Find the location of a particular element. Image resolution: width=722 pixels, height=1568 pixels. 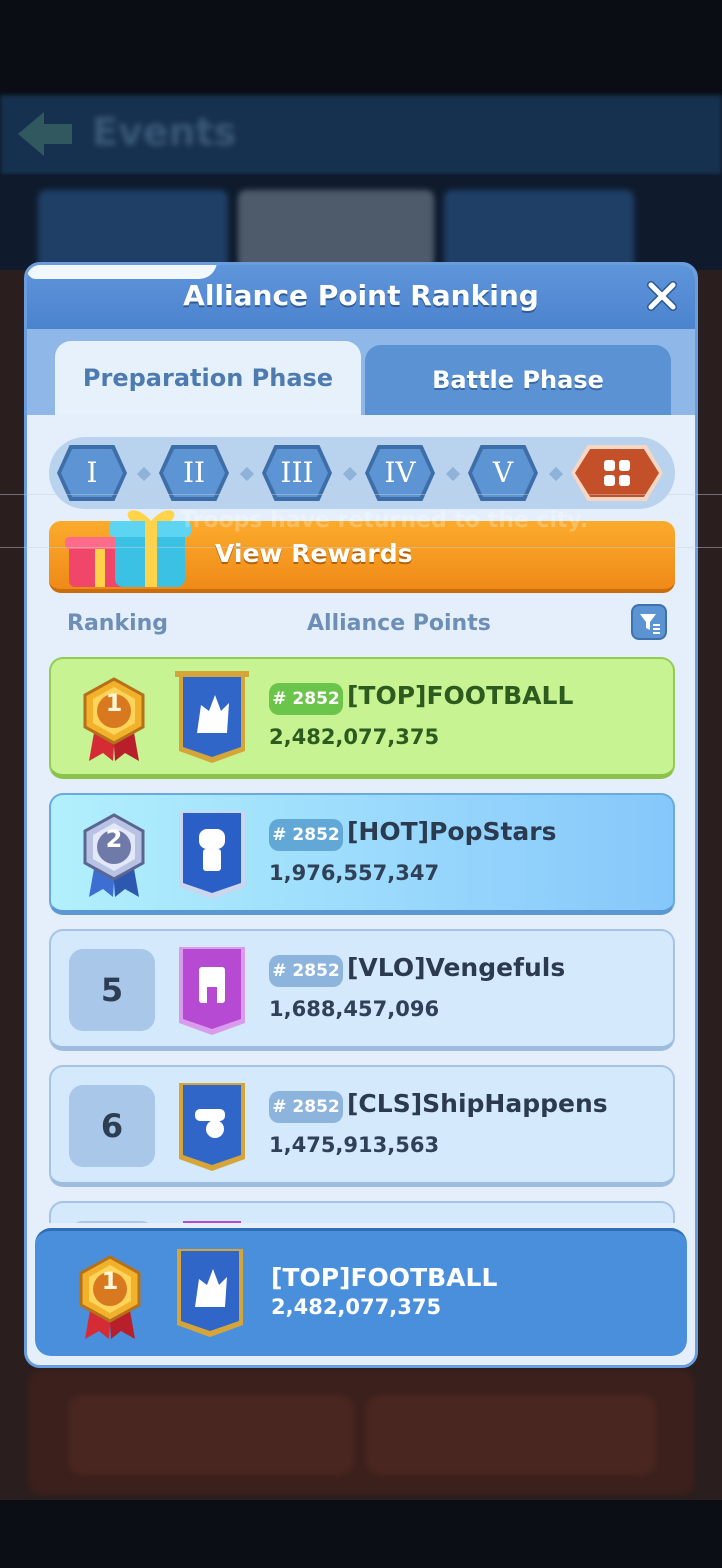

ranking-row: 1 # 2852 [TOP]FOOTBALL 2,482,077,375 is located at coordinates (362, 718).